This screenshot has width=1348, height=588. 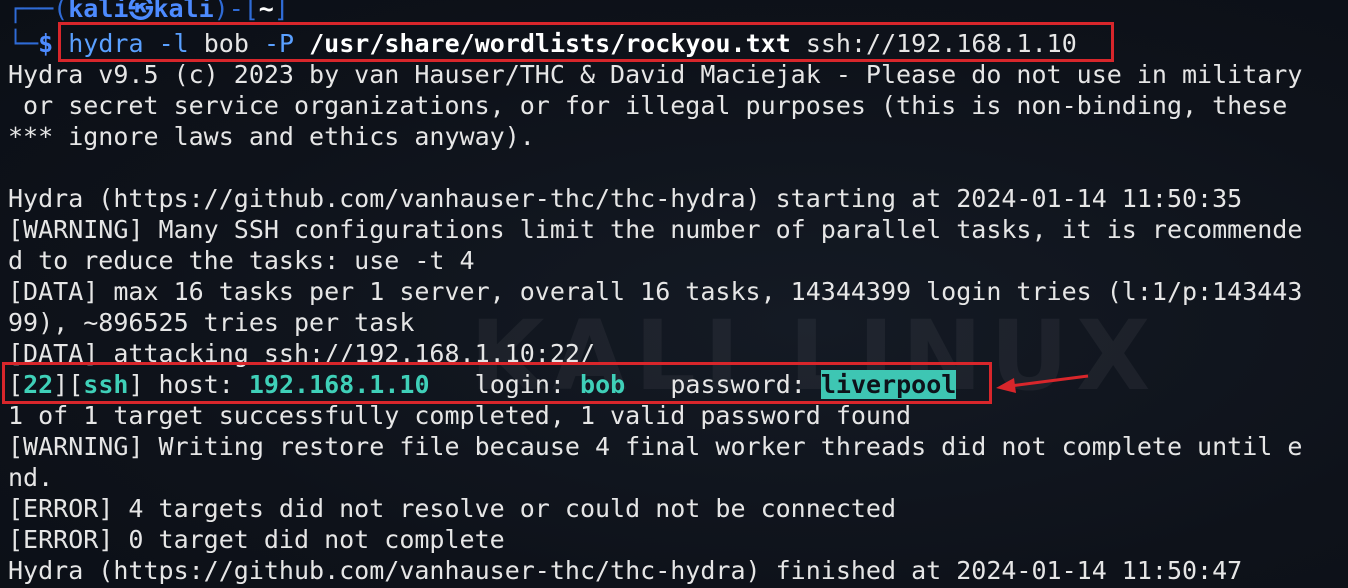 I want to click on prompt-user-host: kali㉿kali, so click(x=141, y=11).